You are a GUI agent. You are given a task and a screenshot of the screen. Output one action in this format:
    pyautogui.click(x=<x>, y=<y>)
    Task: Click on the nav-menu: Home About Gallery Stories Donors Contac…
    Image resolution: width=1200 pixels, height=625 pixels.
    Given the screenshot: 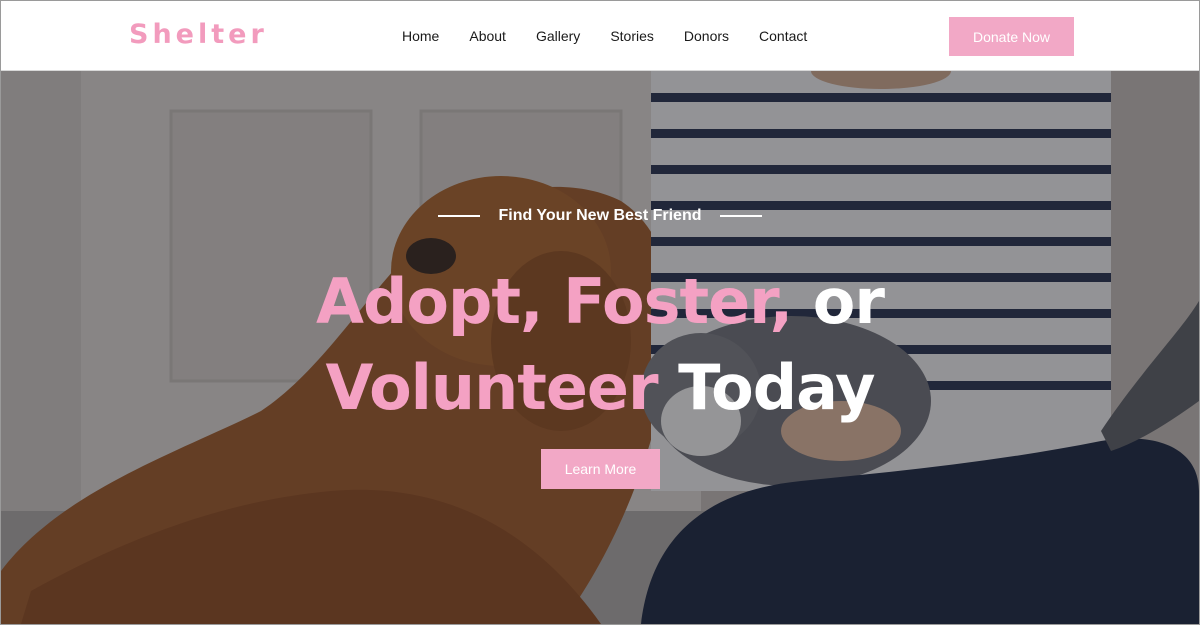 What is the action you would take?
    pyautogui.click(x=619, y=36)
    